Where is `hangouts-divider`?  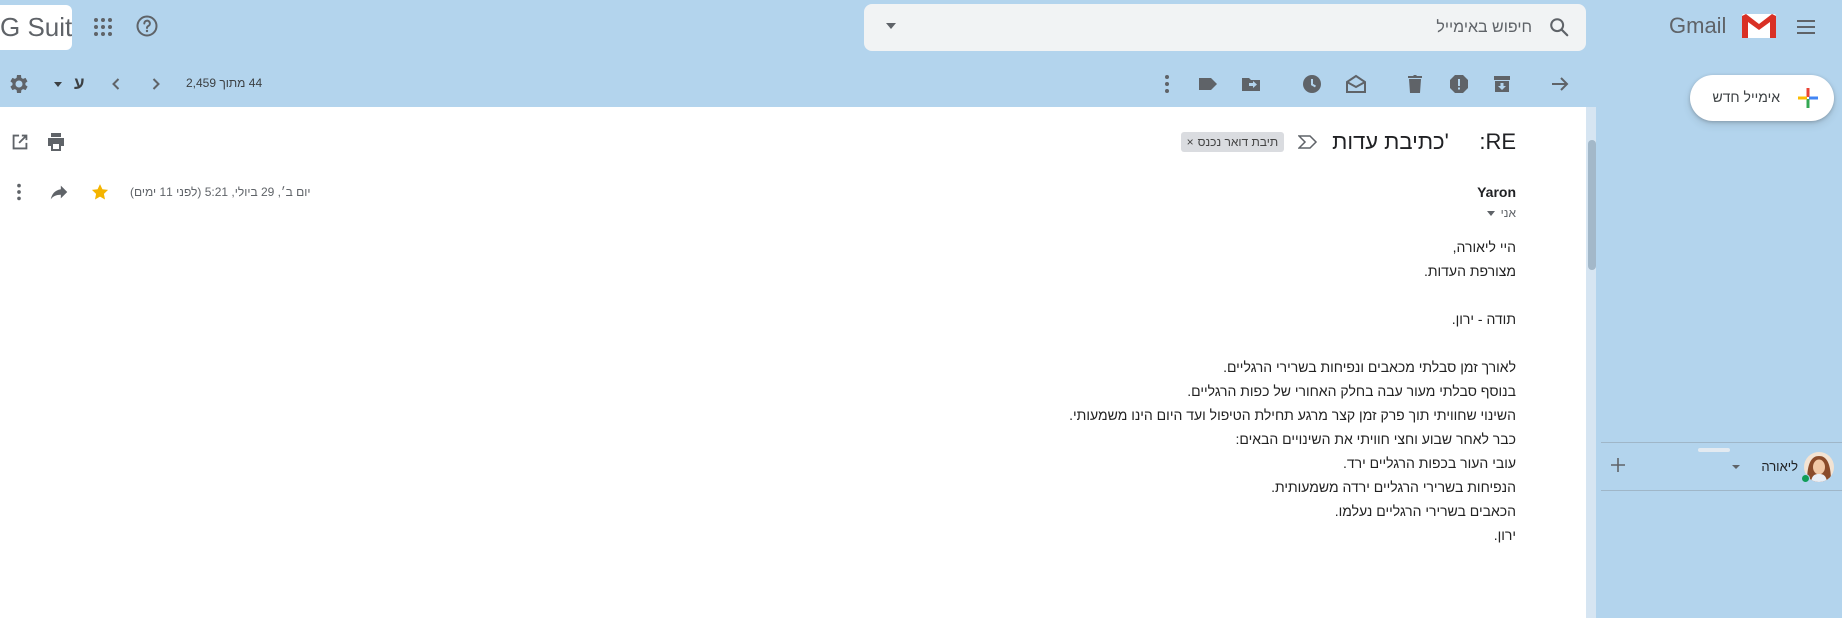
hangouts-divider is located at coordinates (1721, 442).